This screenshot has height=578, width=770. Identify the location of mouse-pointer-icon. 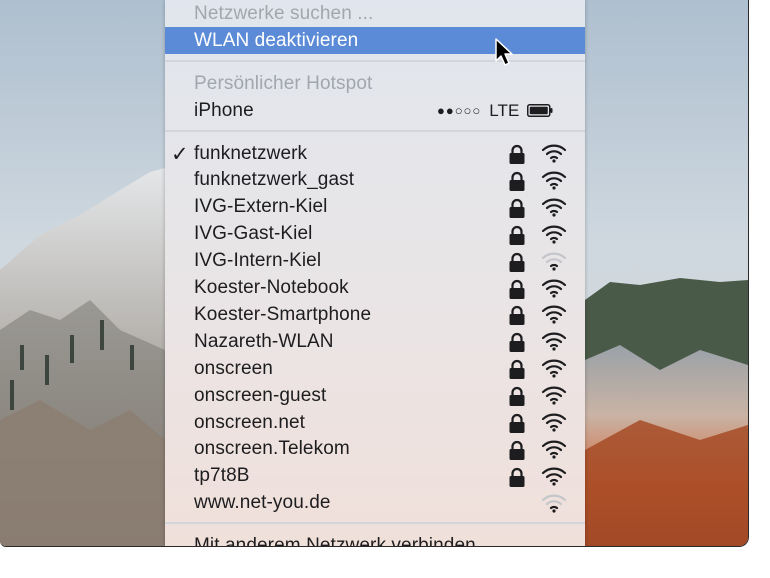
(504, 52).